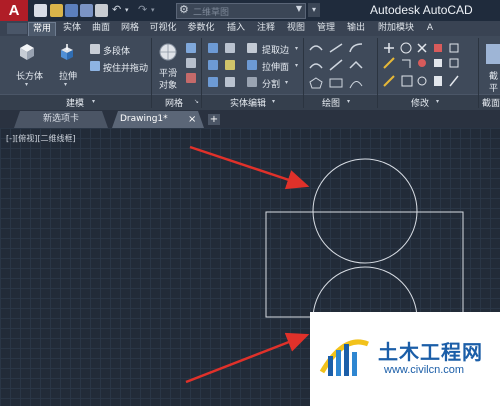 The height and width of the screenshot is (406, 500). I want to click on extrude-face-icon, so click(252, 65).